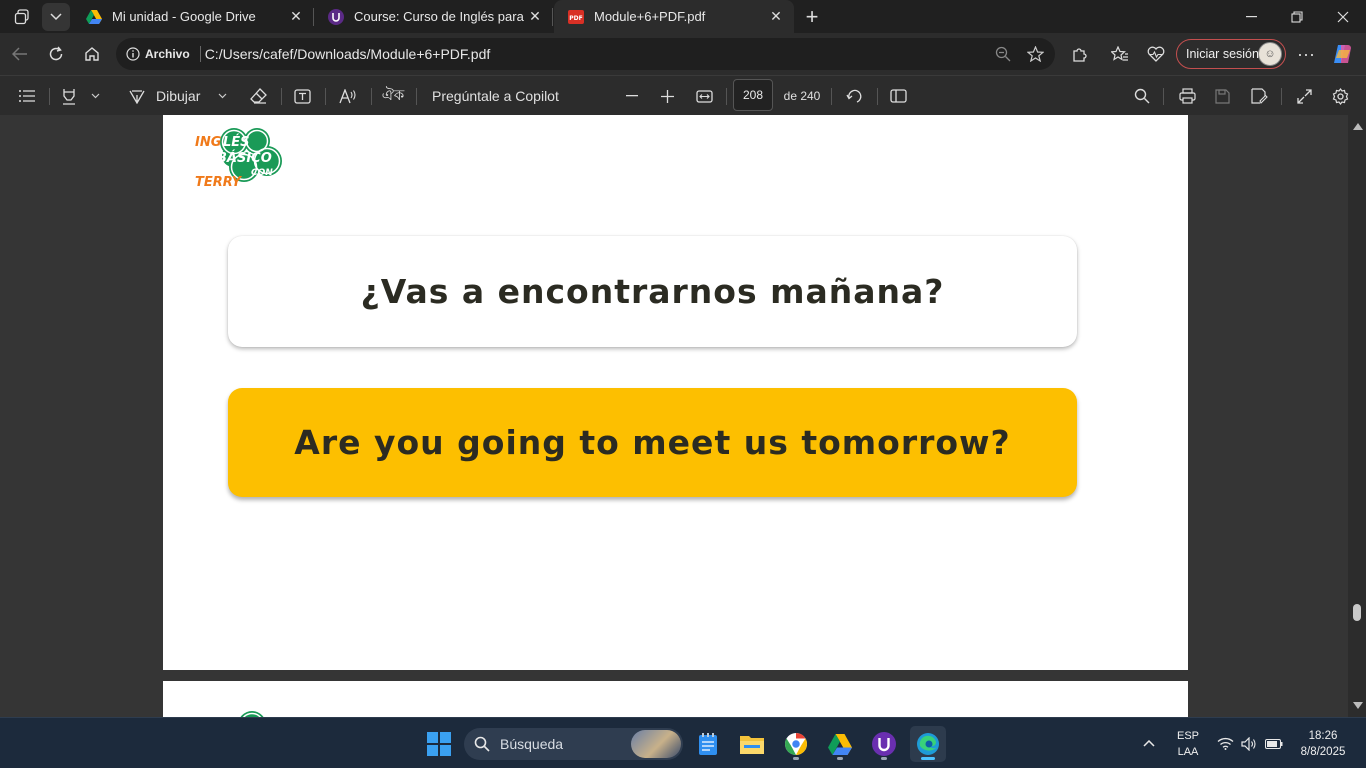 The width and height of the screenshot is (1366, 768). What do you see at coordinates (94, 17) in the screenshot?
I see `google-drive-icon` at bounding box center [94, 17].